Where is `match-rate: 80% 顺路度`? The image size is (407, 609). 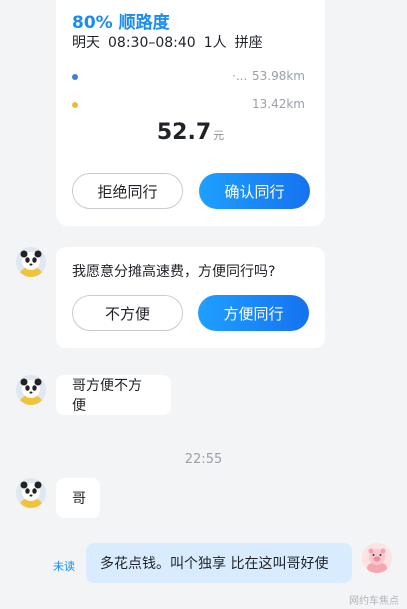
match-rate: 80% 顺路度 is located at coordinates (121, 23).